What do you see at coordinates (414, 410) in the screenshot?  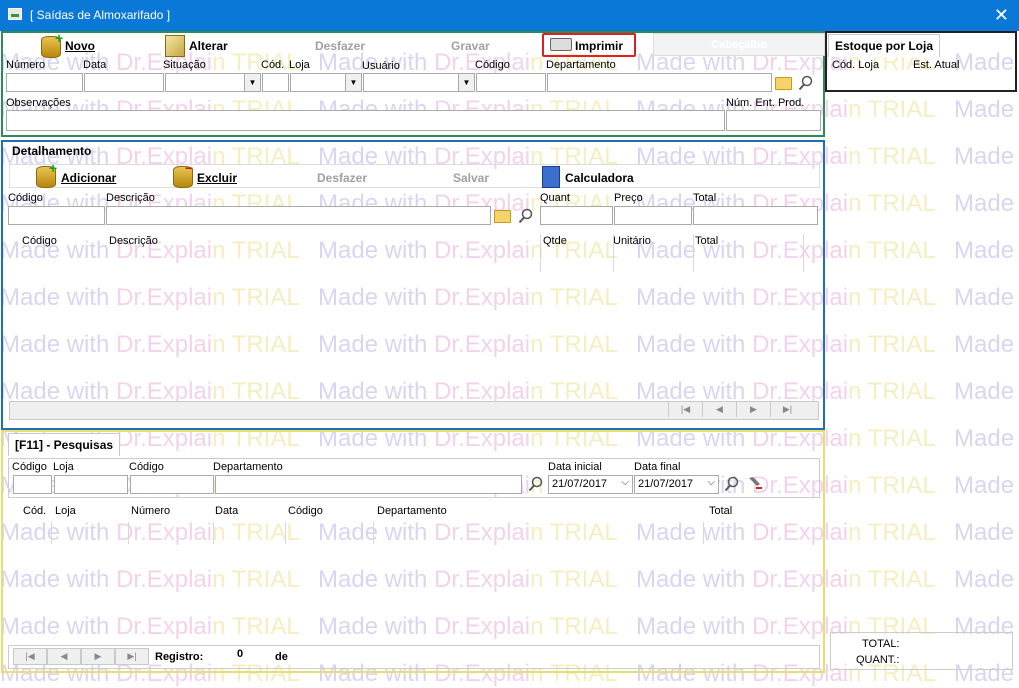 I see `detail-navigator: |◀ ◀ ▶ ▶|` at bounding box center [414, 410].